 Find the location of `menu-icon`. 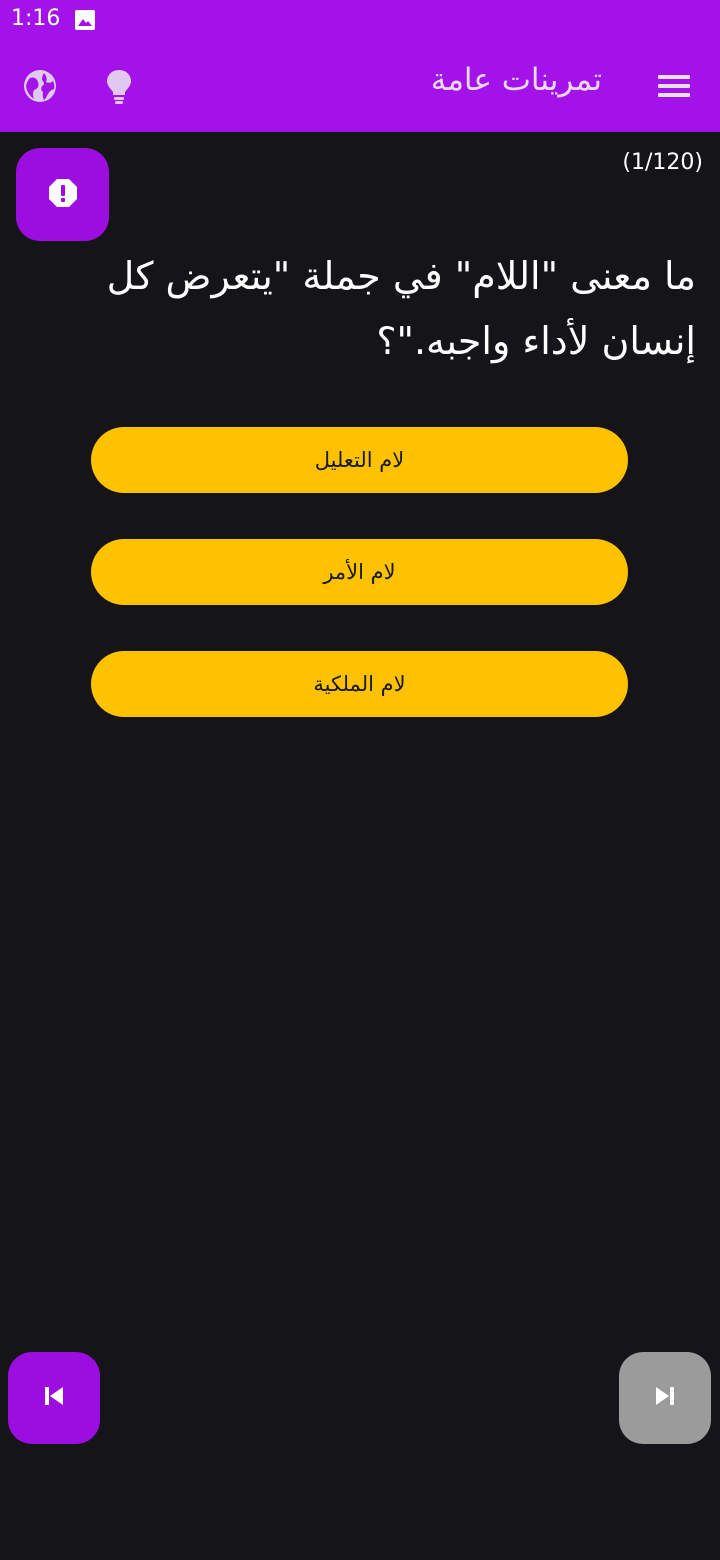

menu-icon is located at coordinates (674, 86).